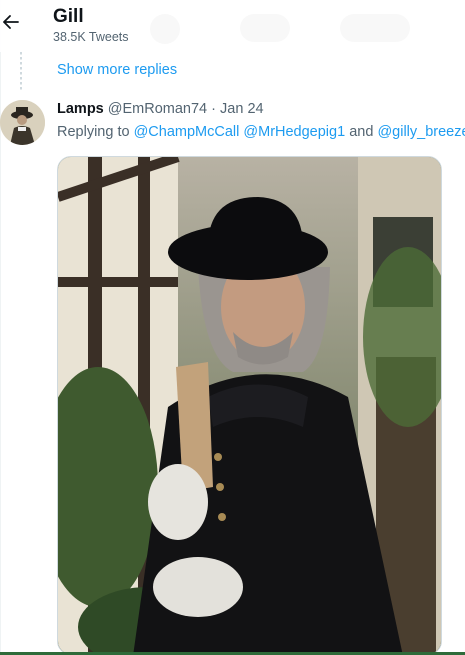  I want to click on conjunction: and, so click(361, 132).